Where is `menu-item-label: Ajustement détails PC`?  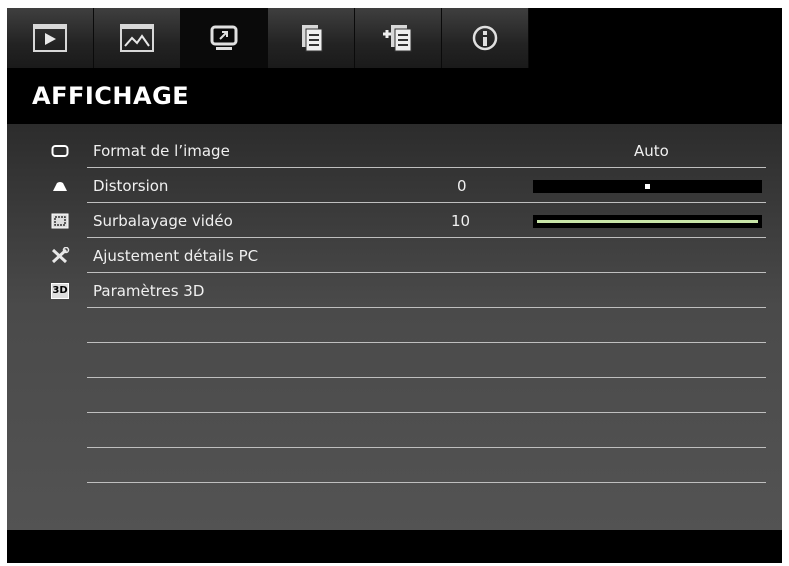
menu-item-label: Ajustement détails PC is located at coordinates (176, 256).